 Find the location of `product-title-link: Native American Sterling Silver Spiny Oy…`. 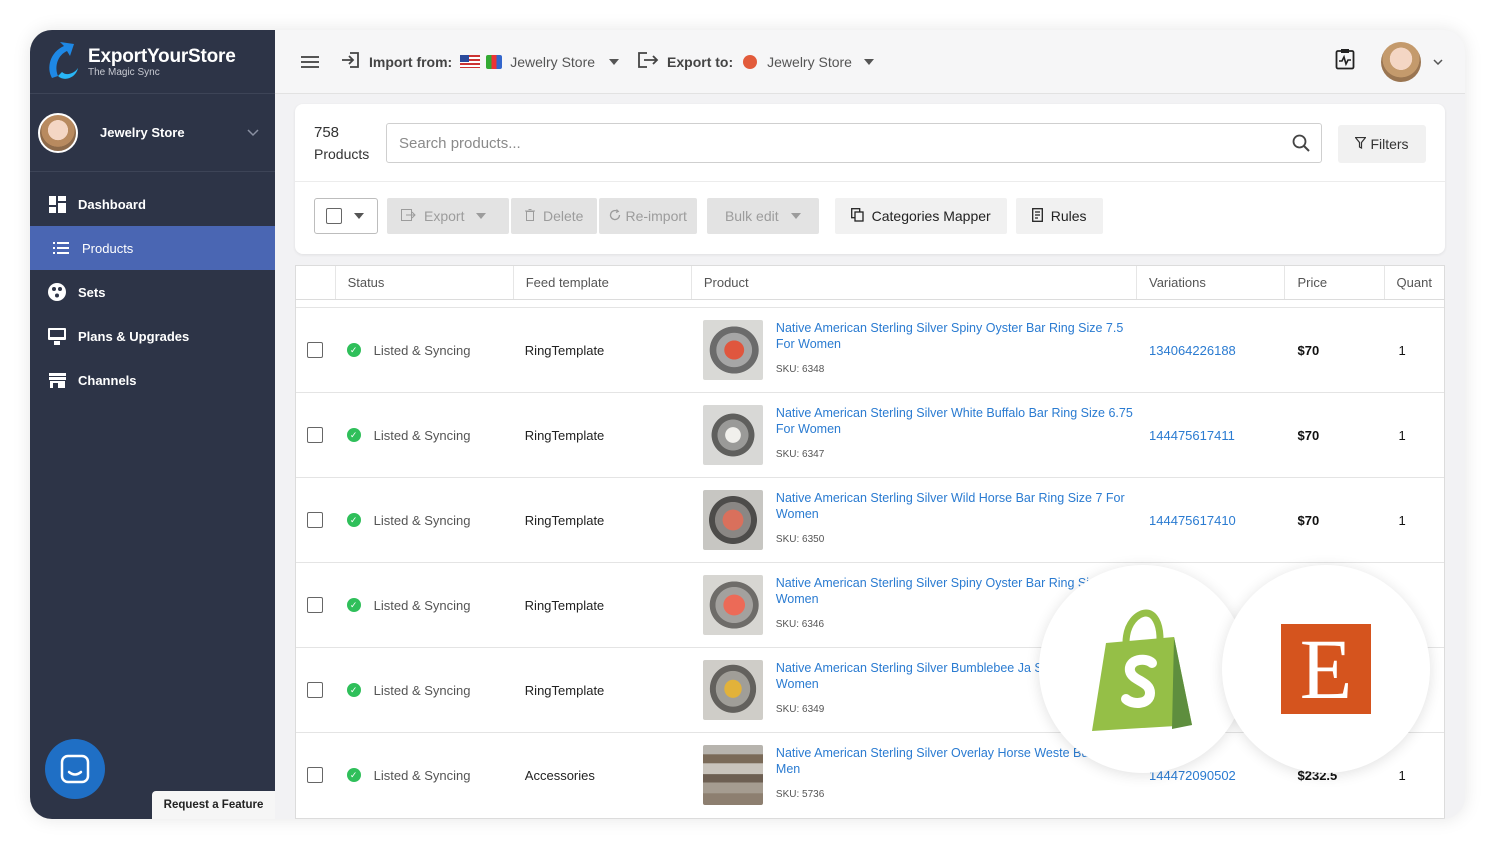

product-title-link: Native American Sterling Silver Spiny Oy… is located at coordinates (956, 340).